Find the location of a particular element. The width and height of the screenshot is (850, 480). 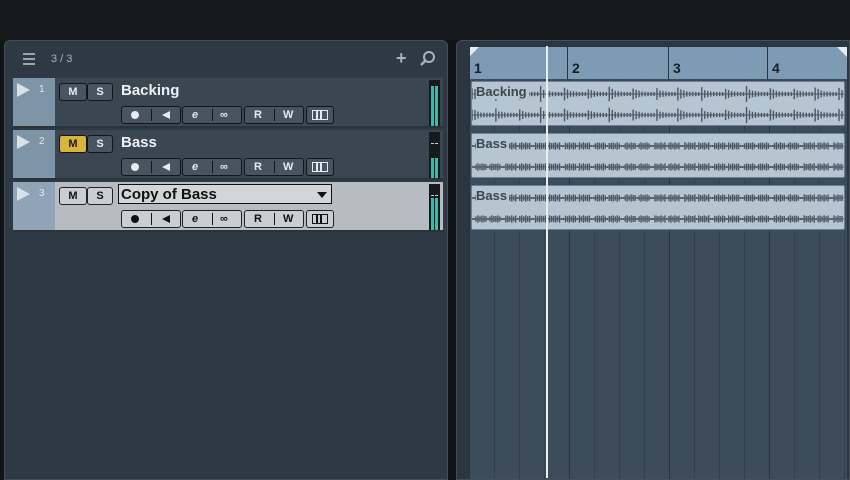

track-count: 3 / 3 is located at coordinates (62, 59).